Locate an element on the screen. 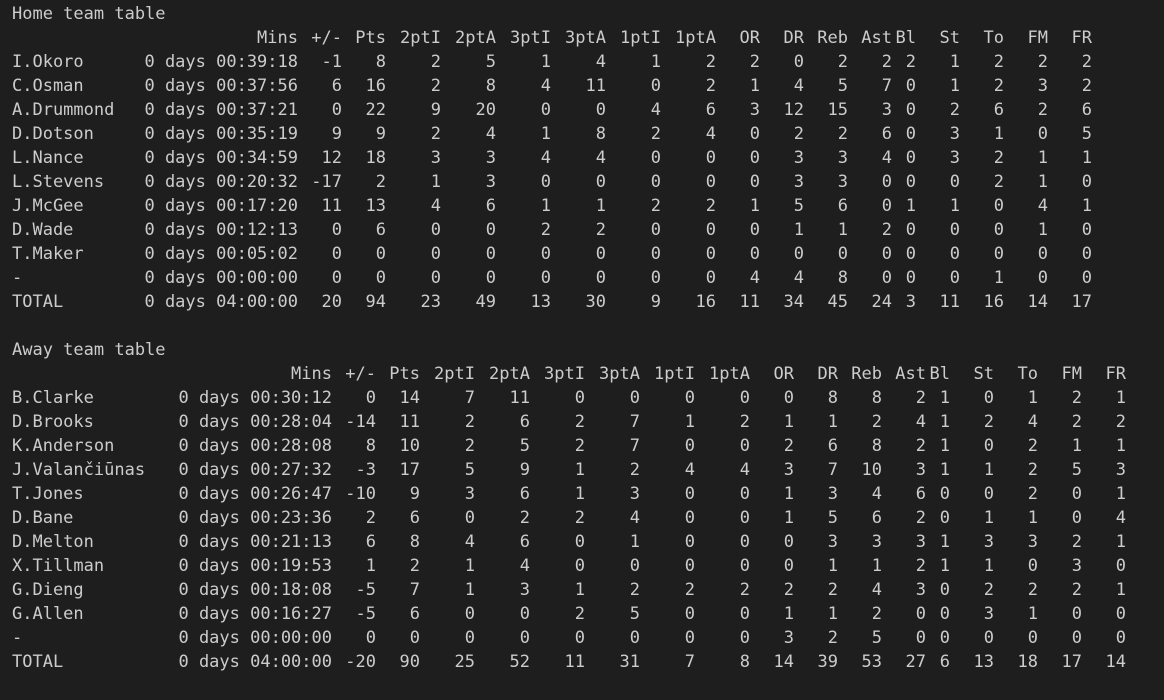 Image resolution: width=1164 pixels, height=700 pixels. stat-cell: 23 is located at coordinates (430, 302).